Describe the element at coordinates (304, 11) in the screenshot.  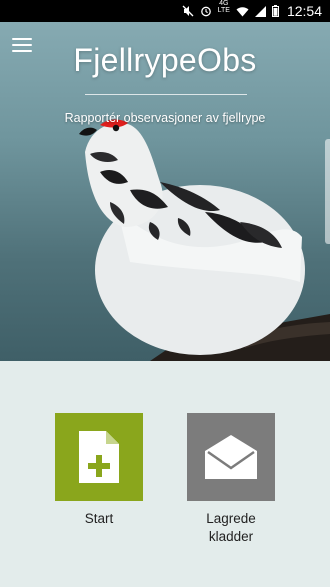
I see `status-time: 12:54` at that location.